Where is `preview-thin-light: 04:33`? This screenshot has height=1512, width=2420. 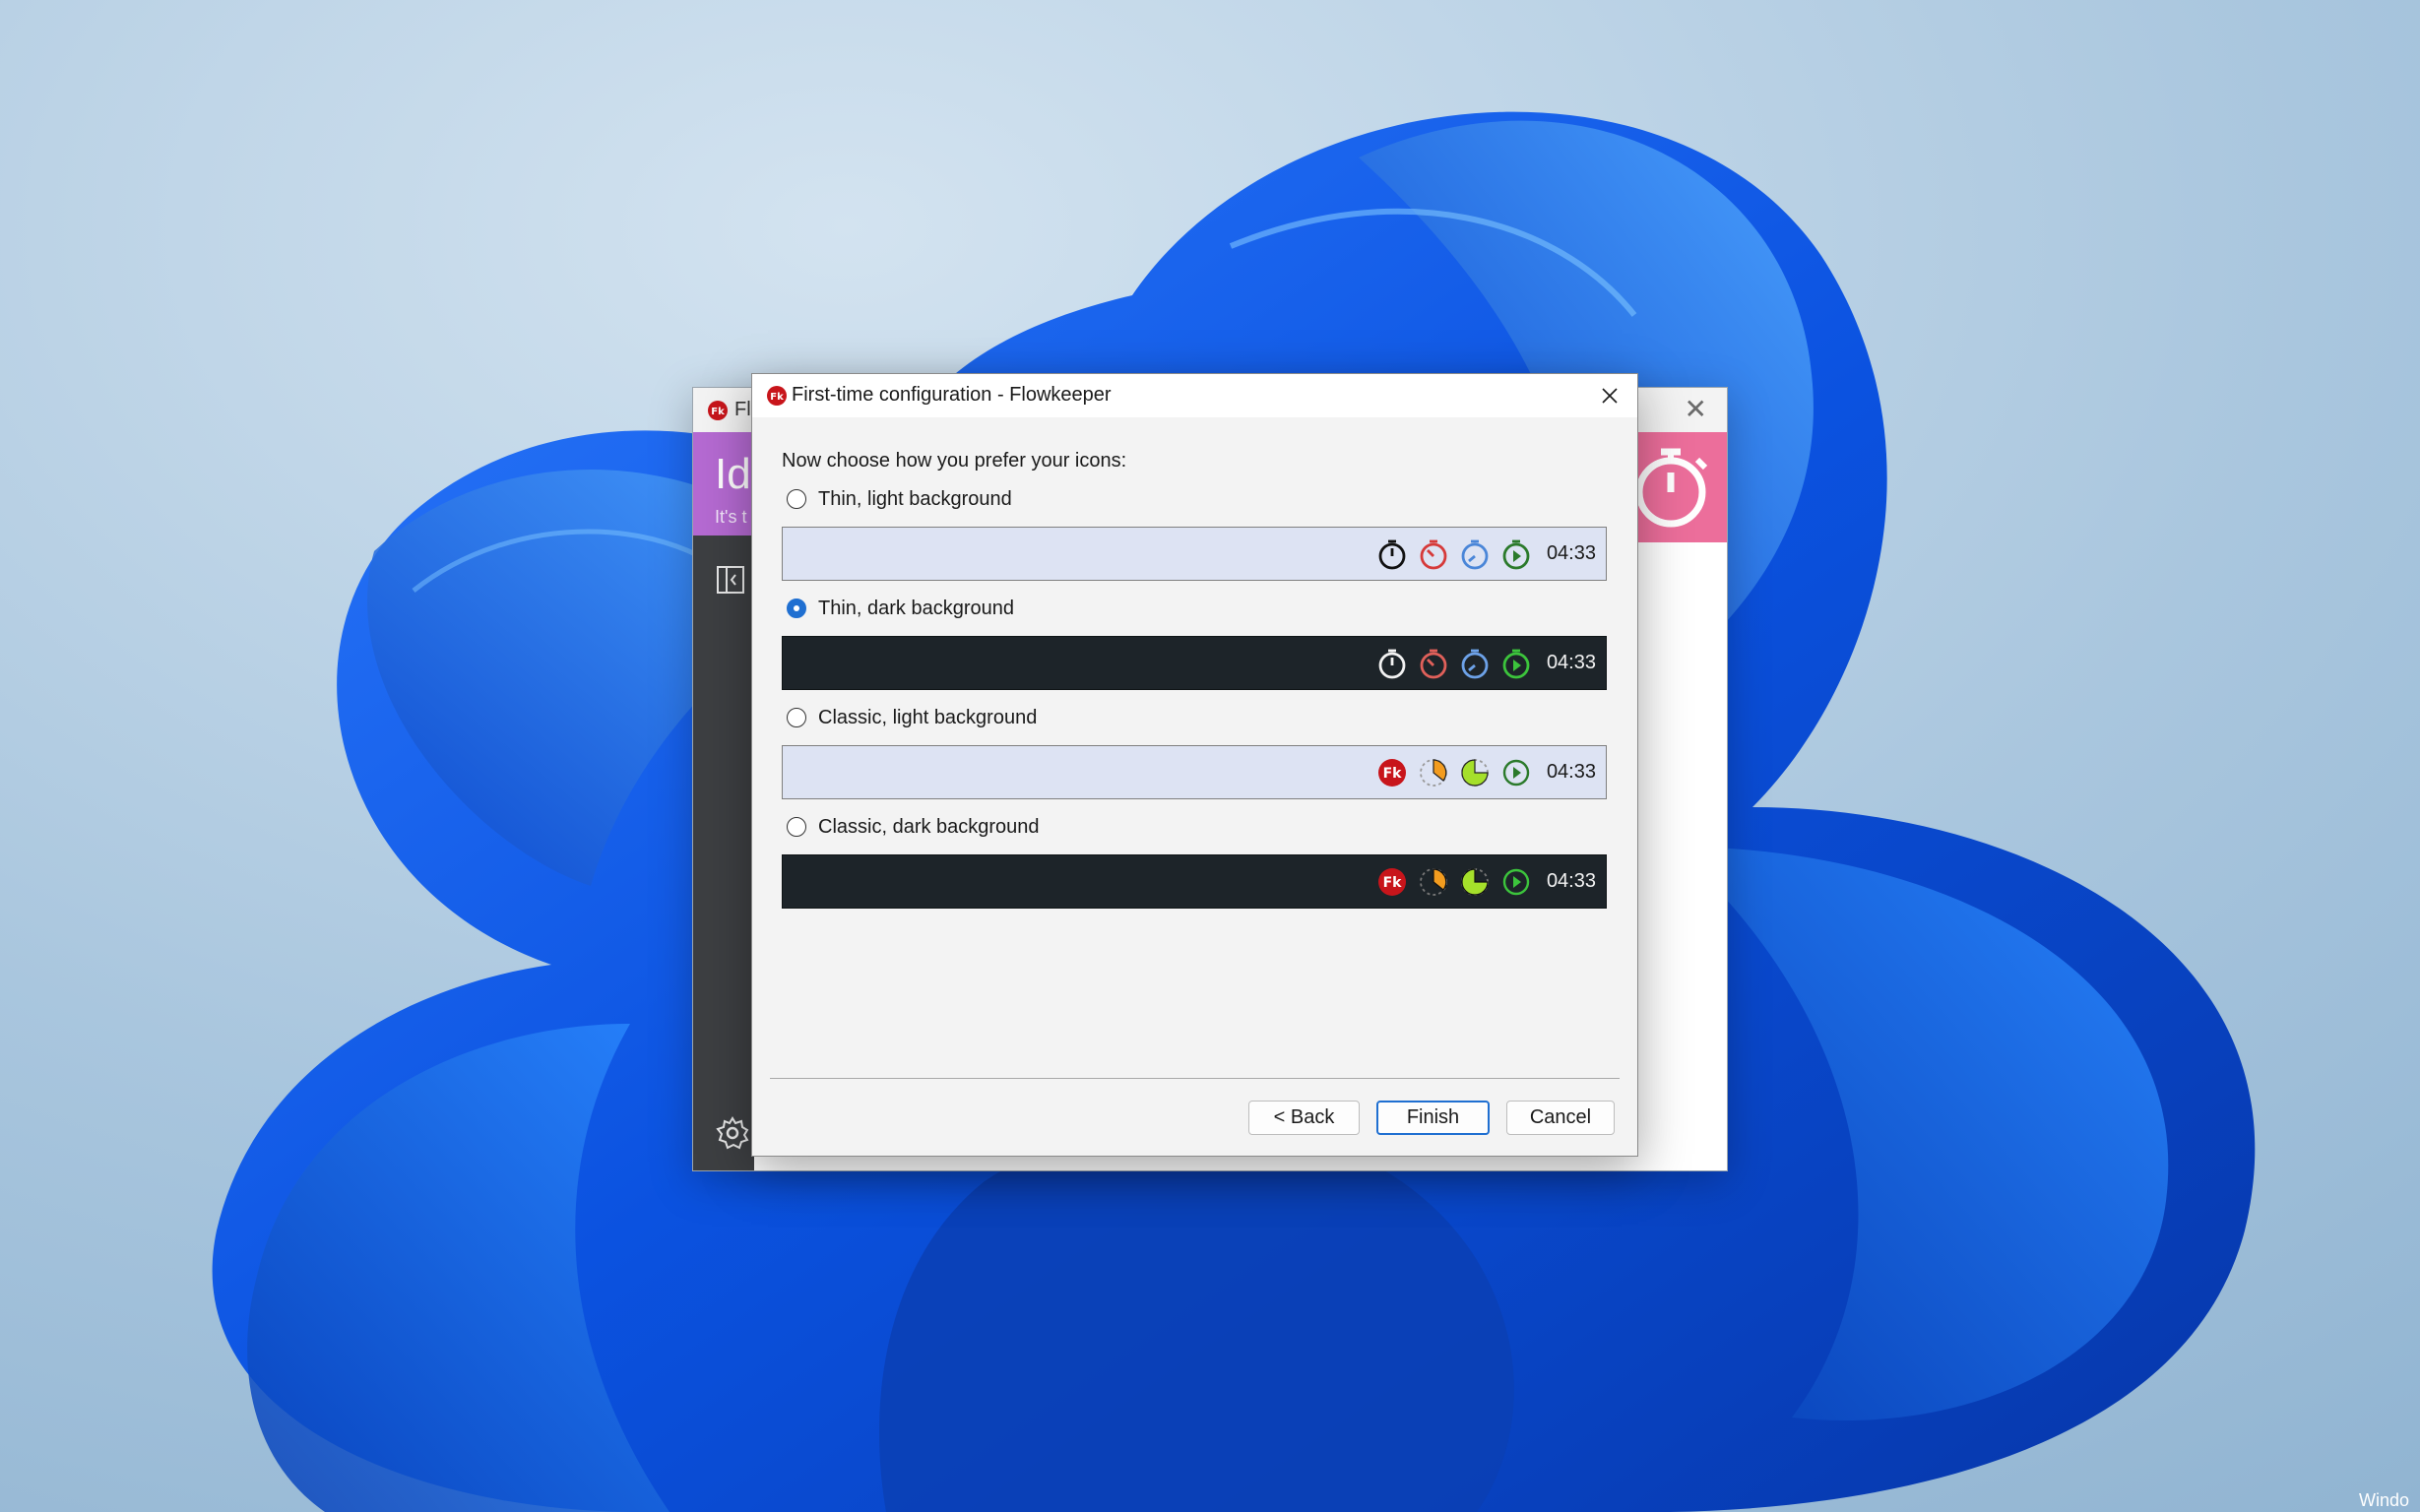 preview-thin-light: 04:33 is located at coordinates (1194, 554).